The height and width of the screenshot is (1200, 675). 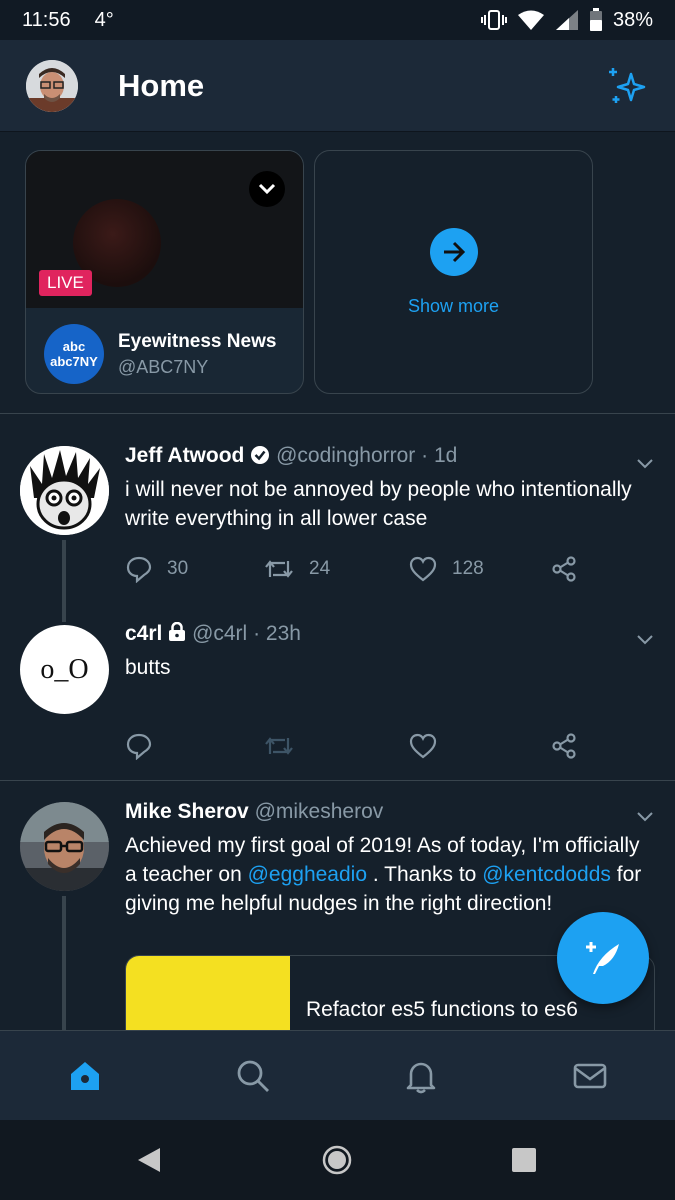 I want to click on recents-square-icon, so click(x=524, y=1160).